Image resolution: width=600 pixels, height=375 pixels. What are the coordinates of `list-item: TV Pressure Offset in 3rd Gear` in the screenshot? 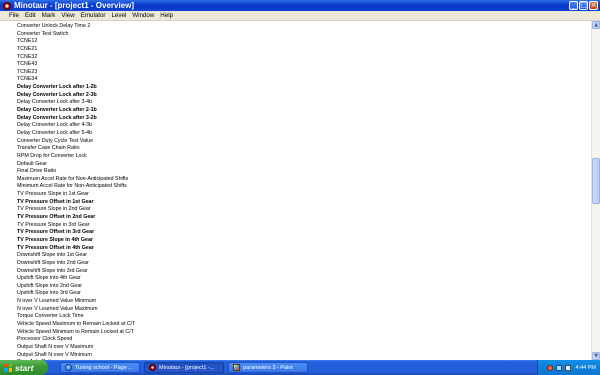 It's located at (304, 233).